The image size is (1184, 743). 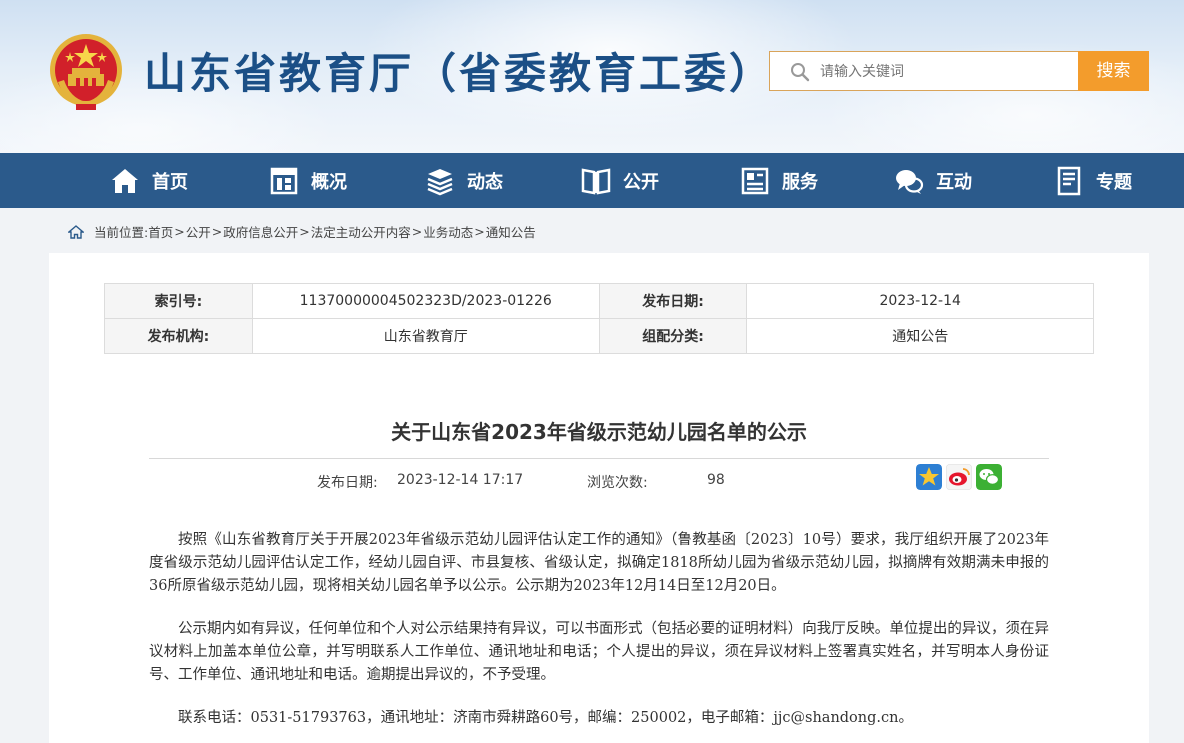 What do you see at coordinates (1113, 71) in the screenshot?
I see `search-button: 搜索` at bounding box center [1113, 71].